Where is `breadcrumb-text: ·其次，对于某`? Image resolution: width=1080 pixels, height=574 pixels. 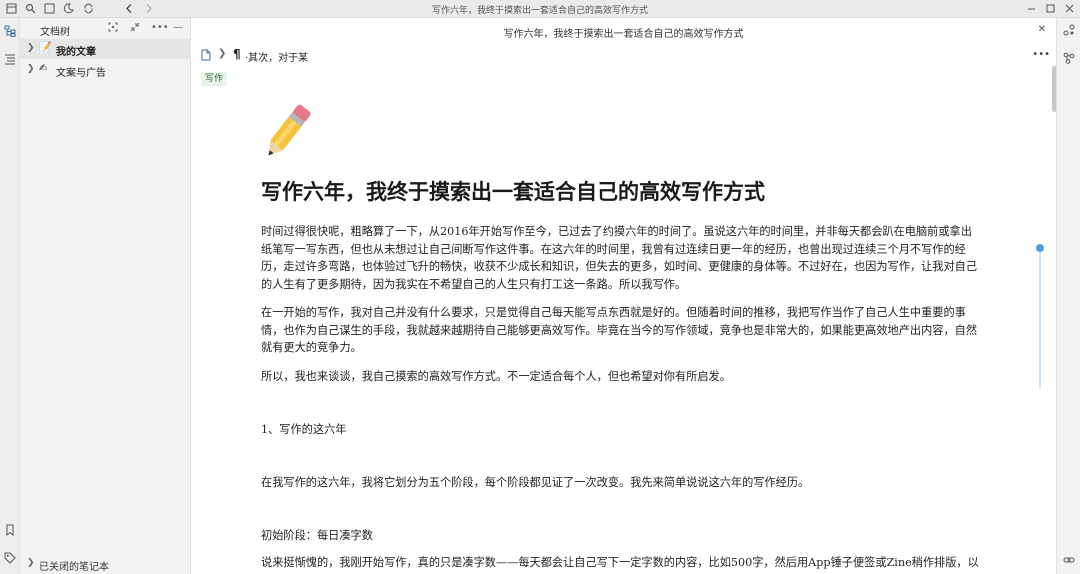
breadcrumb-text: ·其次，对于某 is located at coordinates (276, 56).